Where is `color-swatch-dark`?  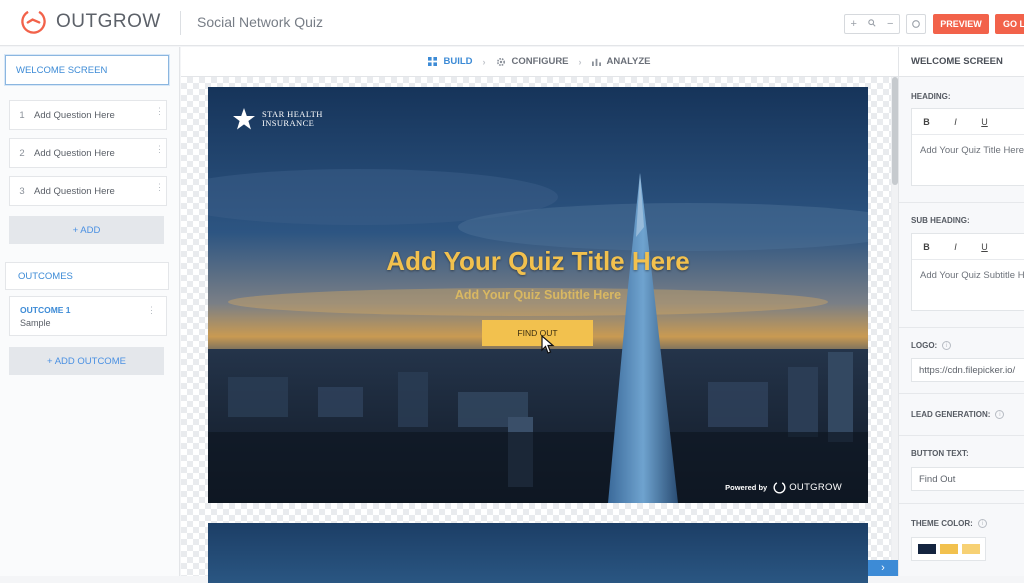
color-swatch-dark is located at coordinates (927, 549).